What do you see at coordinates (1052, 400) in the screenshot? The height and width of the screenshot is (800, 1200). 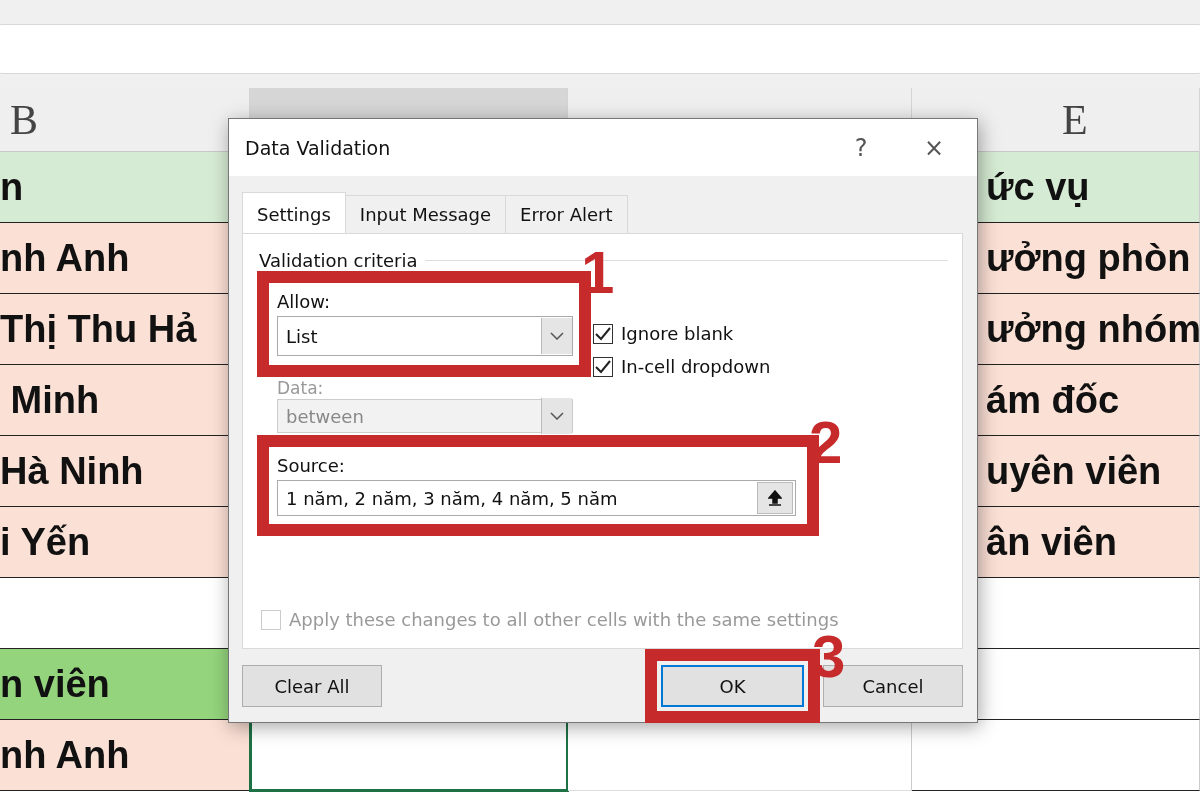 I see `cell-text: ám đốc` at bounding box center [1052, 400].